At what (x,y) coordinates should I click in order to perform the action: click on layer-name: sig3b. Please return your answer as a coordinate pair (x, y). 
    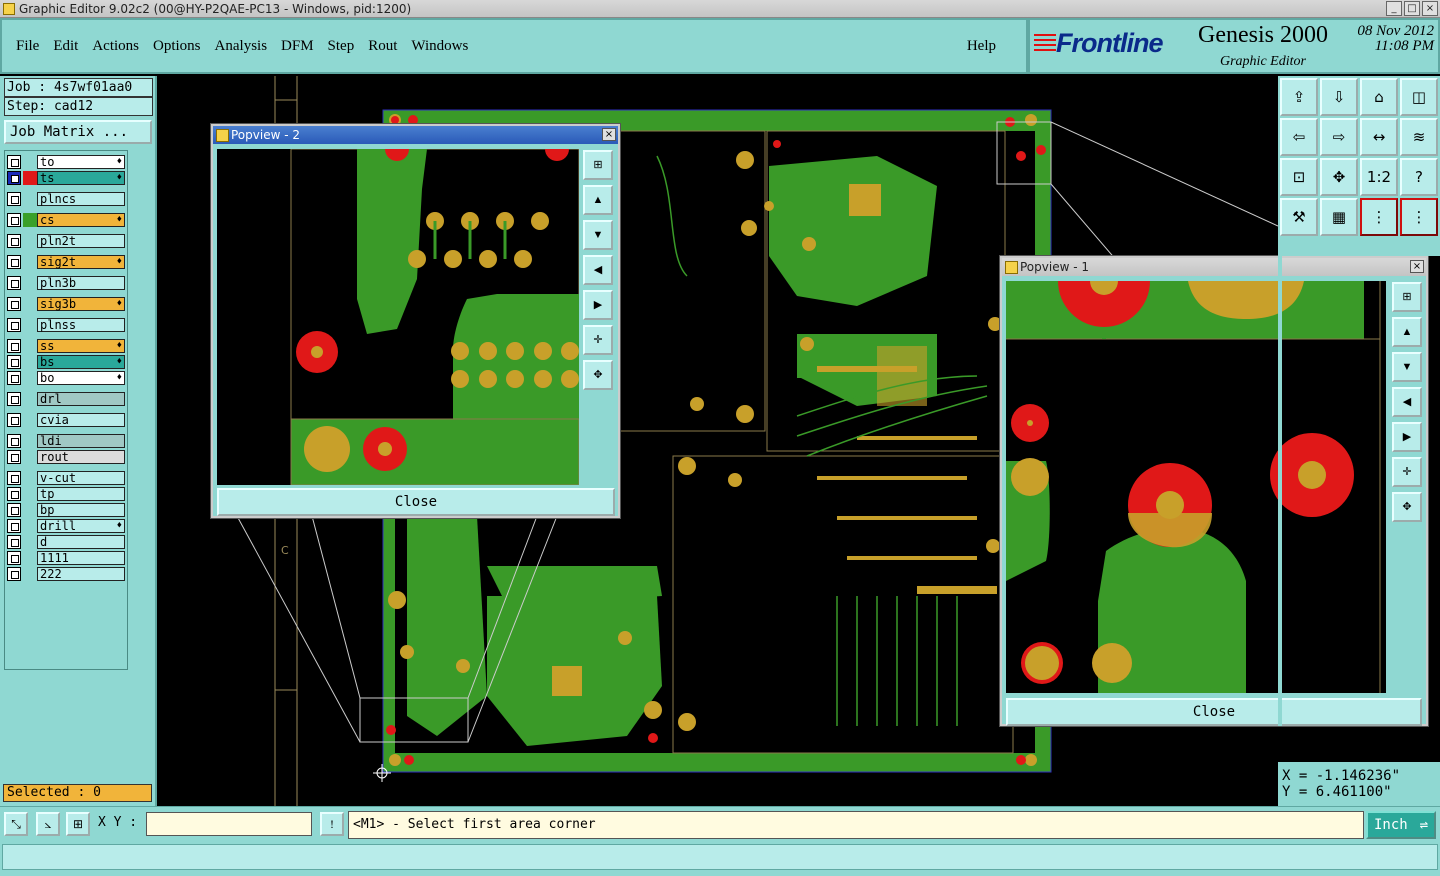
    Looking at the image, I should click on (81, 304).